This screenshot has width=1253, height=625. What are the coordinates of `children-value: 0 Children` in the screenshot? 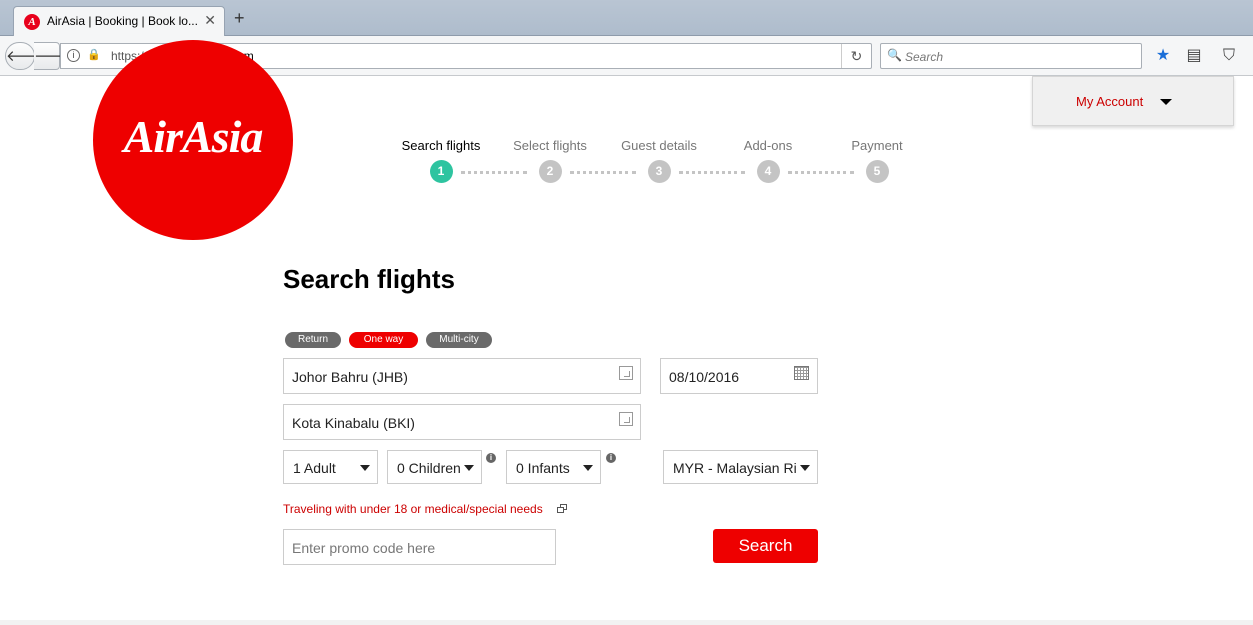 It's located at (429, 468).